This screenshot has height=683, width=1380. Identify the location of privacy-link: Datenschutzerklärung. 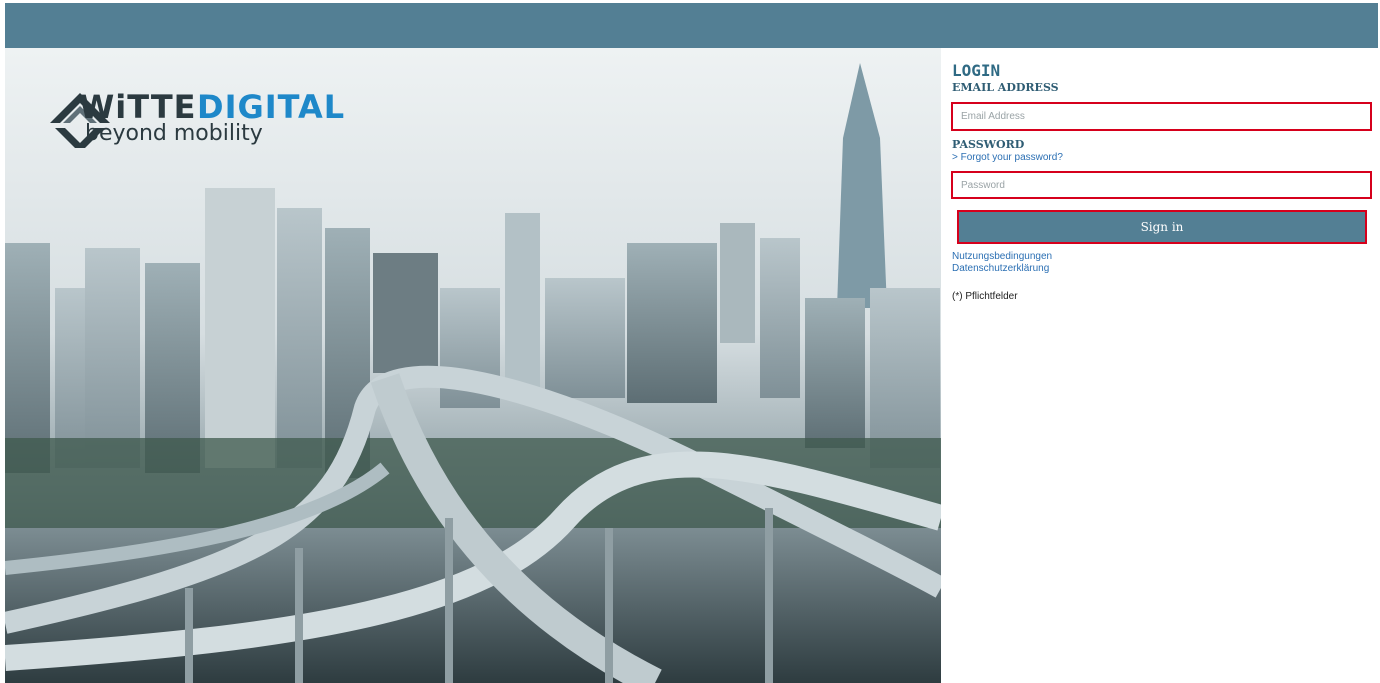
(1000, 268).